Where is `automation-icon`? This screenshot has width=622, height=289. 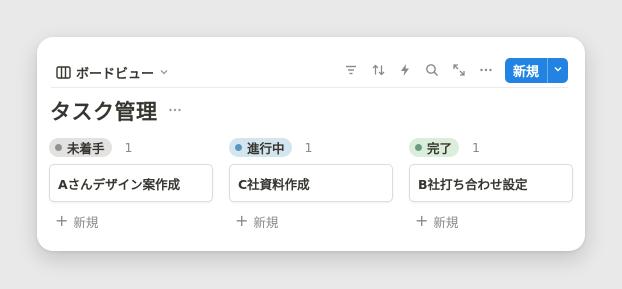
automation-icon is located at coordinates (405, 70).